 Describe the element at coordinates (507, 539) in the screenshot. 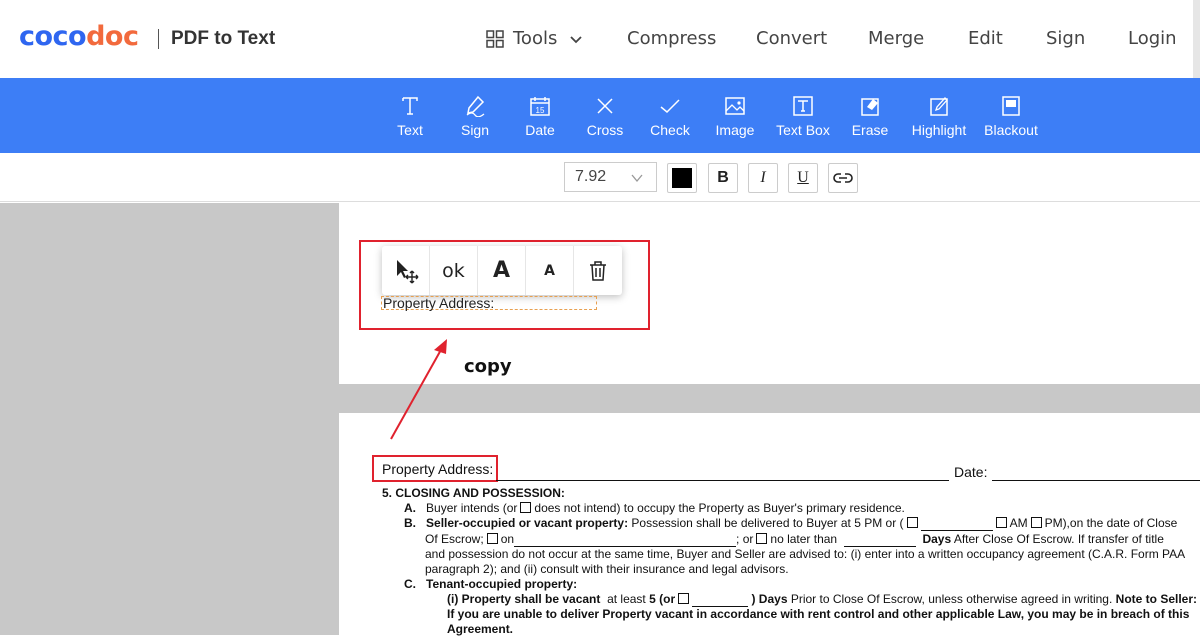

I see `on-text: on` at that location.